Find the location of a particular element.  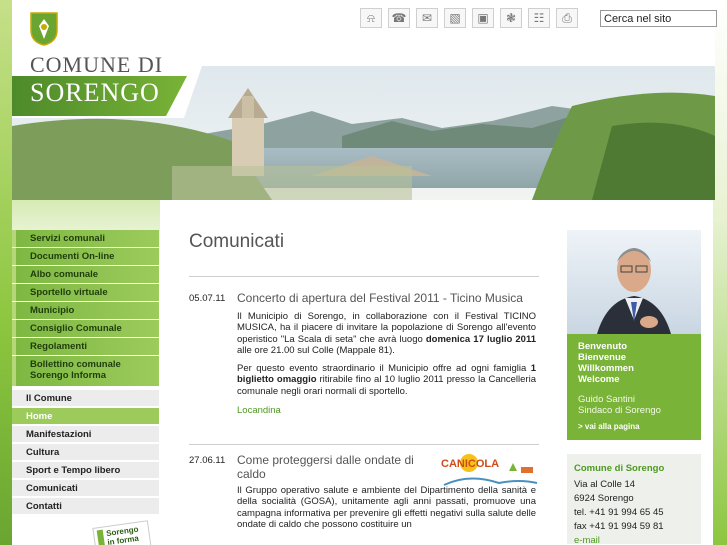

search-input is located at coordinates (658, 18).